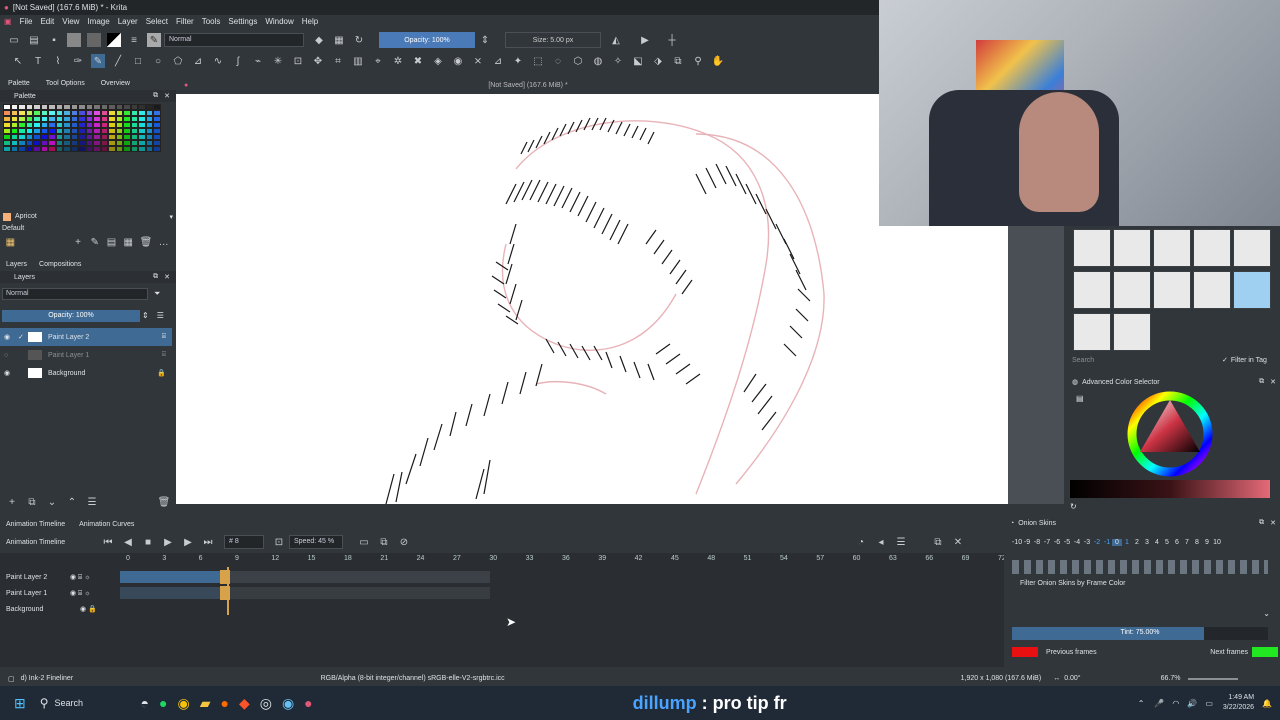 This screenshot has width=1280, height=720. Describe the element at coordinates (60, 264) in the screenshot. I see `tab-compositions: Compositions` at that location.